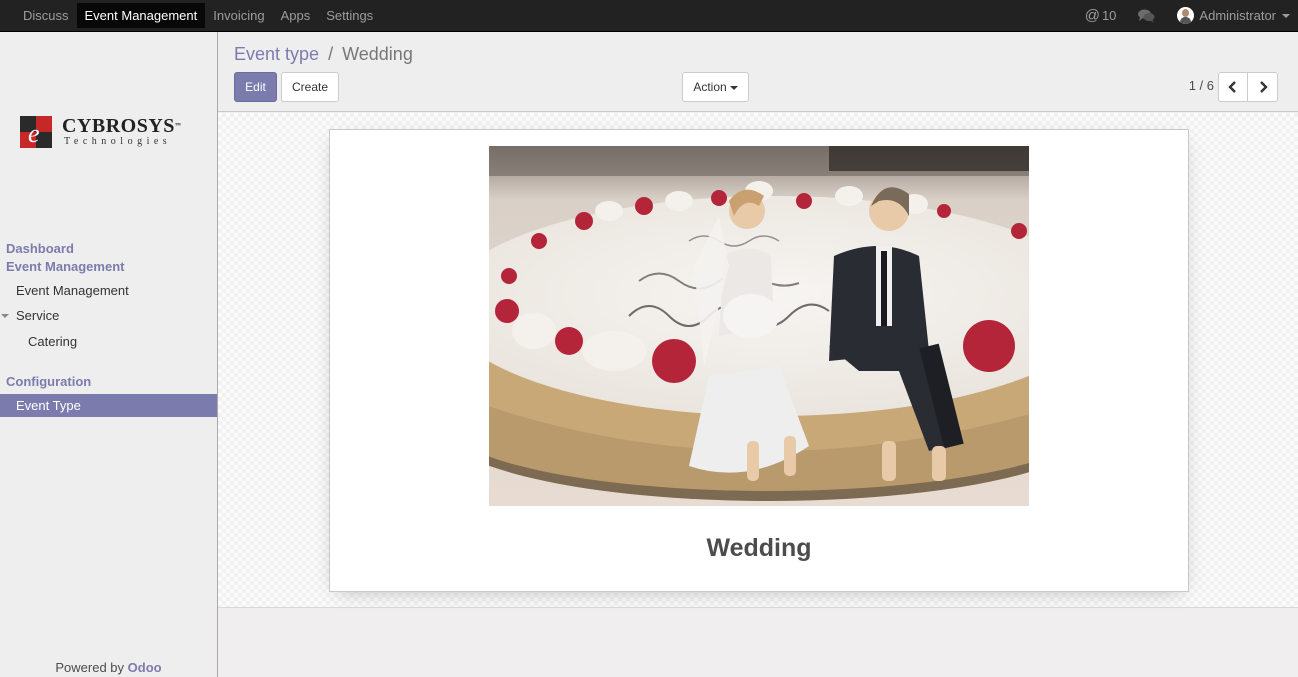 This screenshot has width=1298, height=677. I want to click on systray: @ 10 Administrator, so click(1187, 15).